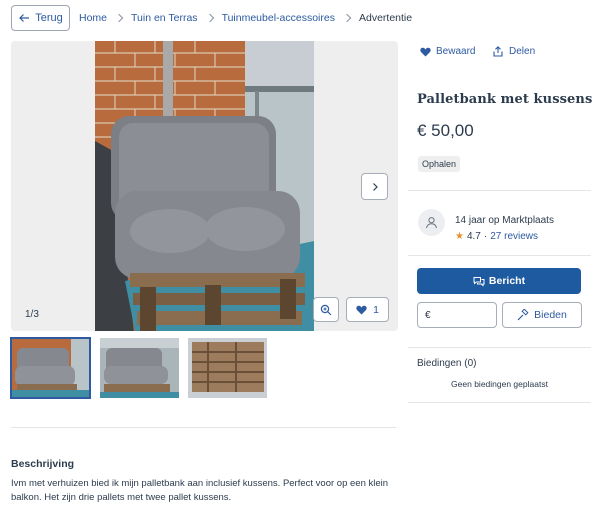 This screenshot has width=600, height=515. I want to click on currency-prefix: €, so click(428, 315).